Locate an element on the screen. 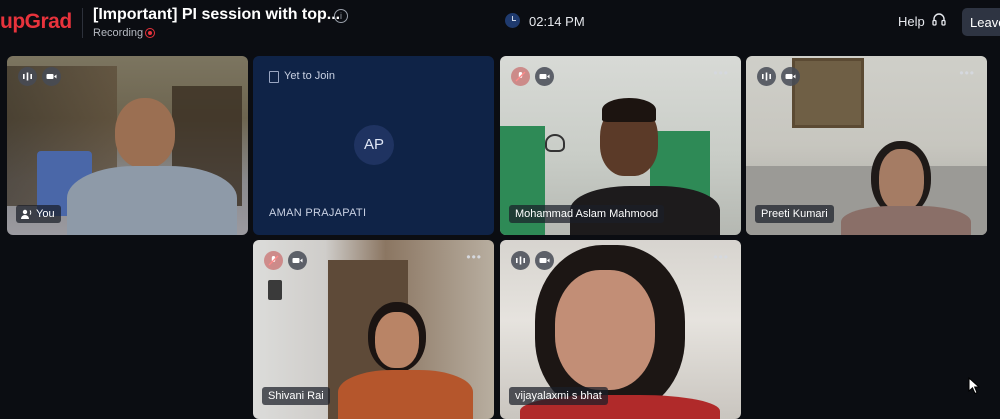 This screenshot has width=1000, height=419. participant-tile-shivani: ••• Shivani Rai is located at coordinates (373, 329).